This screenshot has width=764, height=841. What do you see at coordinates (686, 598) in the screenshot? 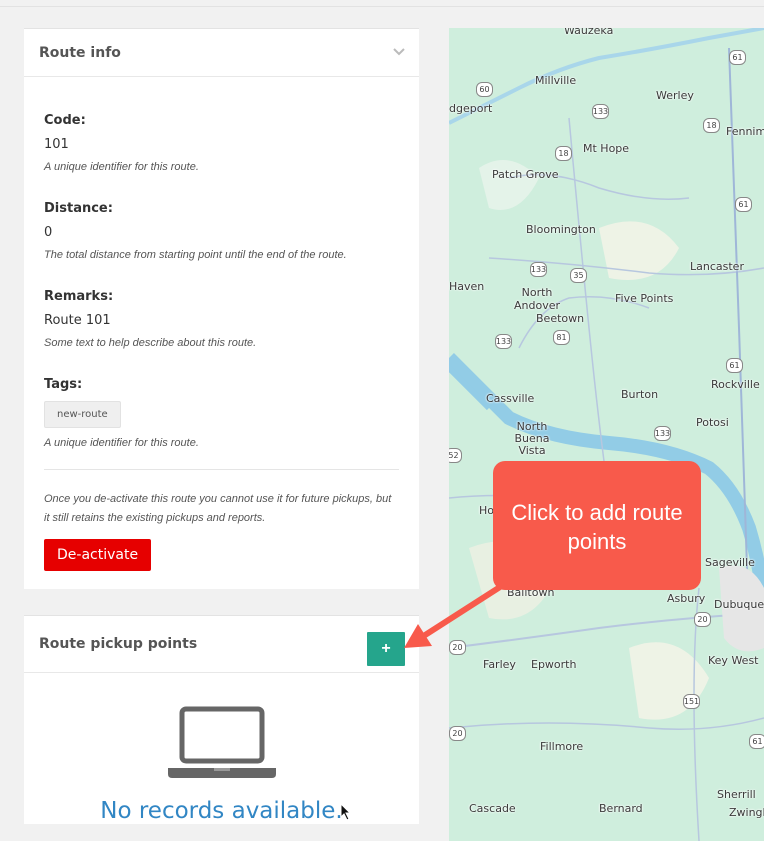
I see `map-place: Asbury` at bounding box center [686, 598].